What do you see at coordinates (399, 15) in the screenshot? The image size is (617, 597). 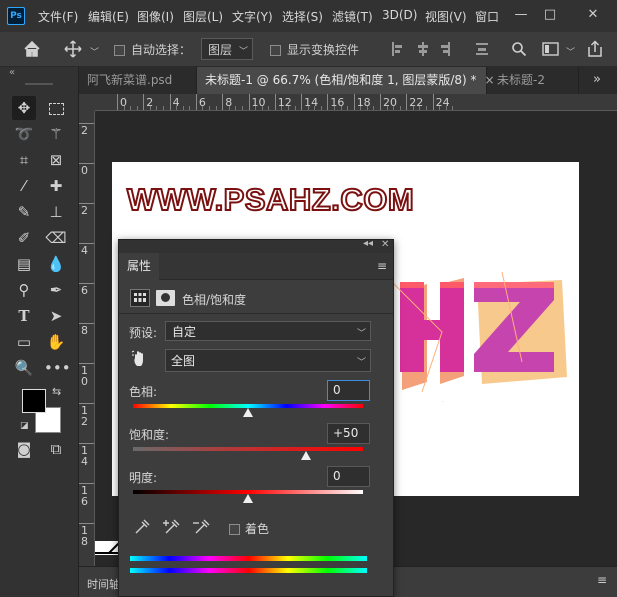 I see `menu-3d: 3D(D)` at bounding box center [399, 15].